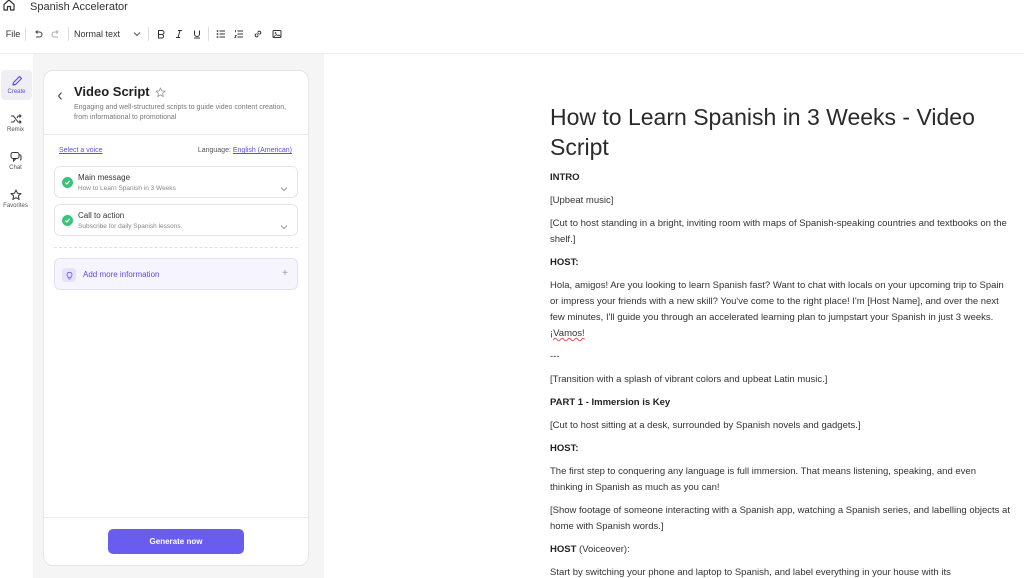 This screenshot has width=1024, height=578. What do you see at coordinates (258, 34) in the screenshot?
I see `link-icon` at bounding box center [258, 34].